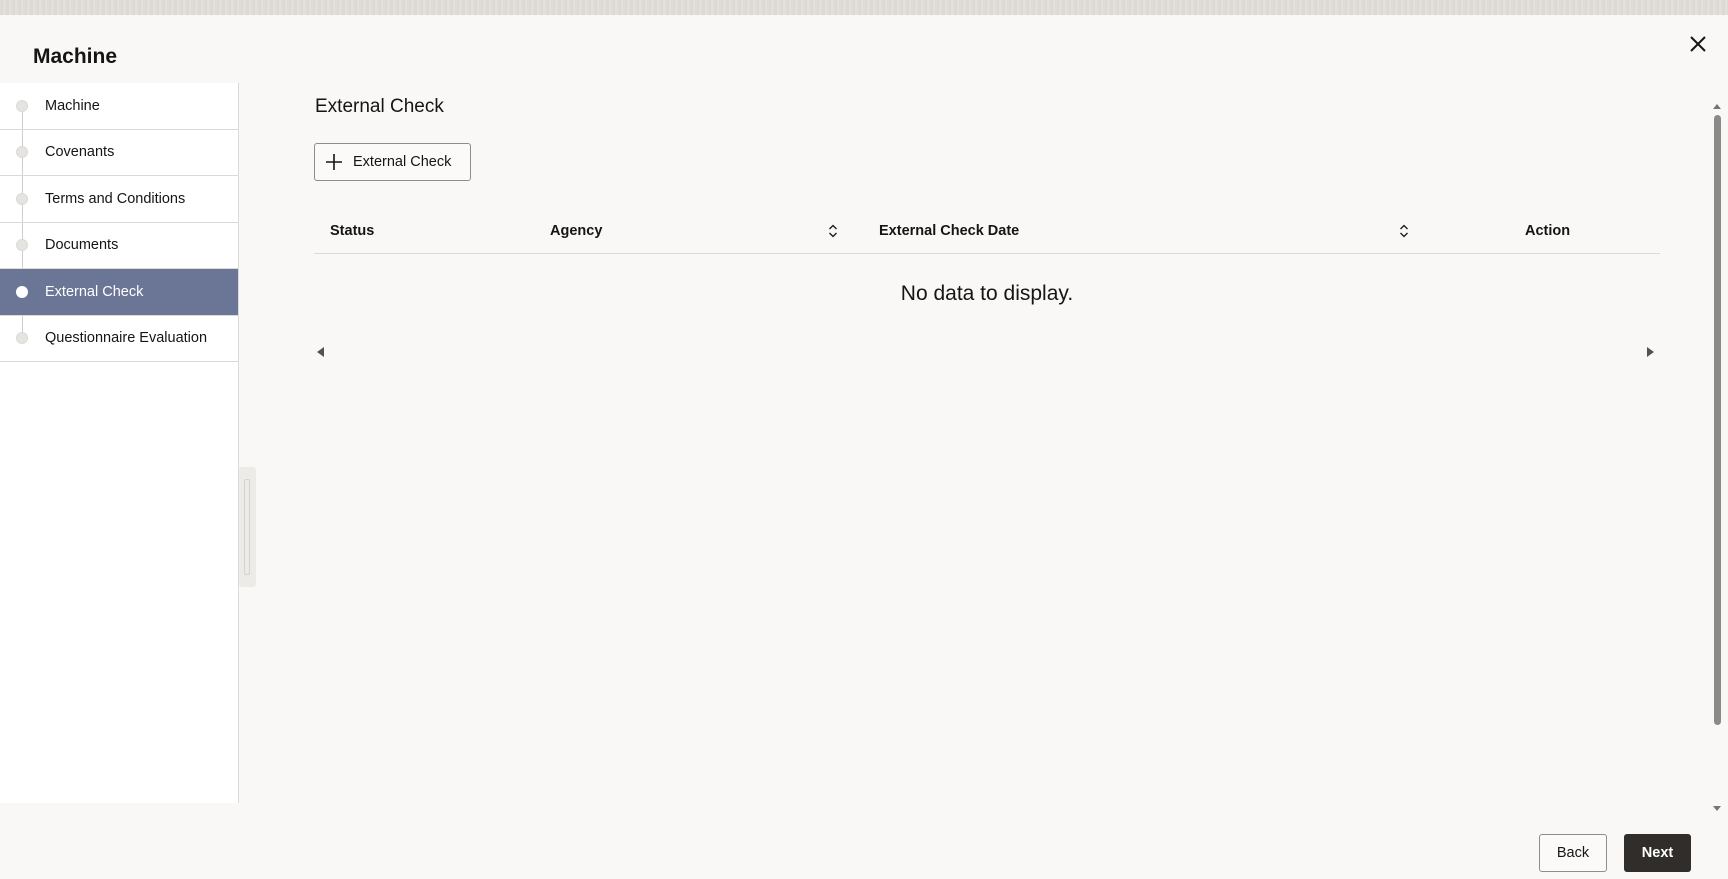  I want to click on column-header-action: Action, so click(1548, 231).